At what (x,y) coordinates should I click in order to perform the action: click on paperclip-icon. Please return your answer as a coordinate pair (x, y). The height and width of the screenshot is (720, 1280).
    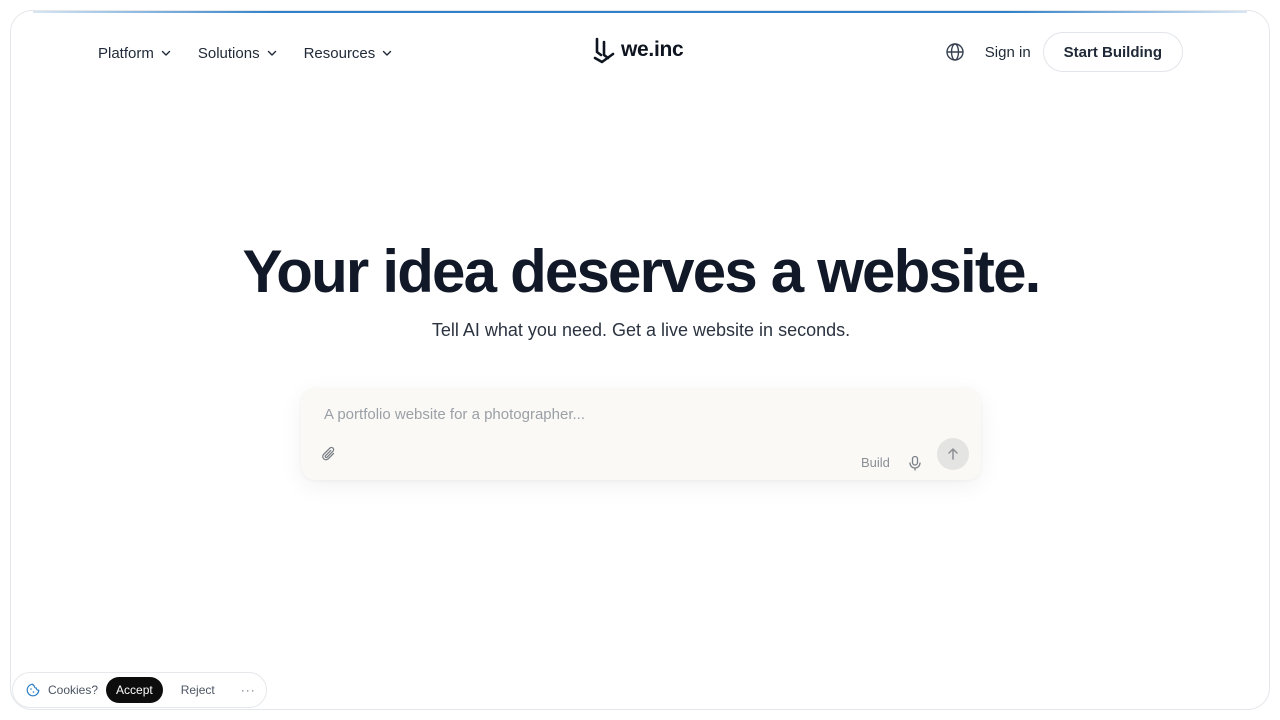
    Looking at the image, I should click on (329, 454).